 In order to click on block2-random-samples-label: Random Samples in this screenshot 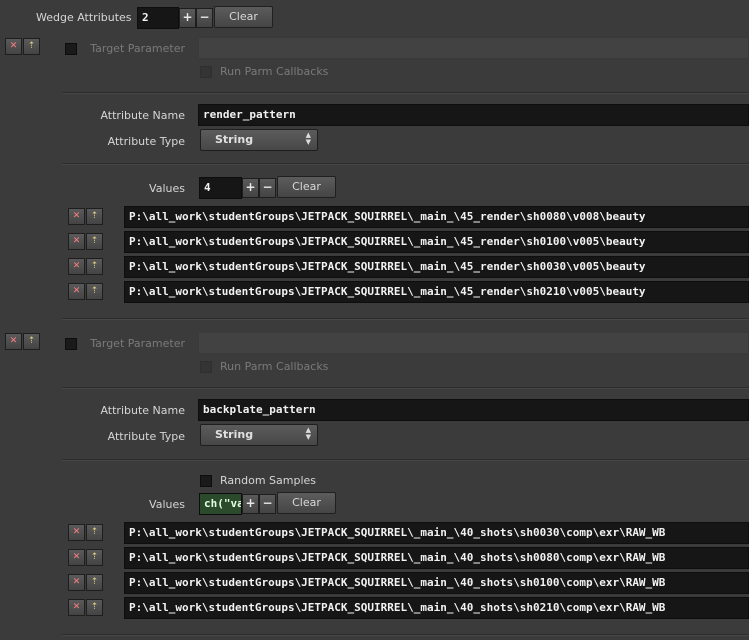, I will do `click(268, 480)`.